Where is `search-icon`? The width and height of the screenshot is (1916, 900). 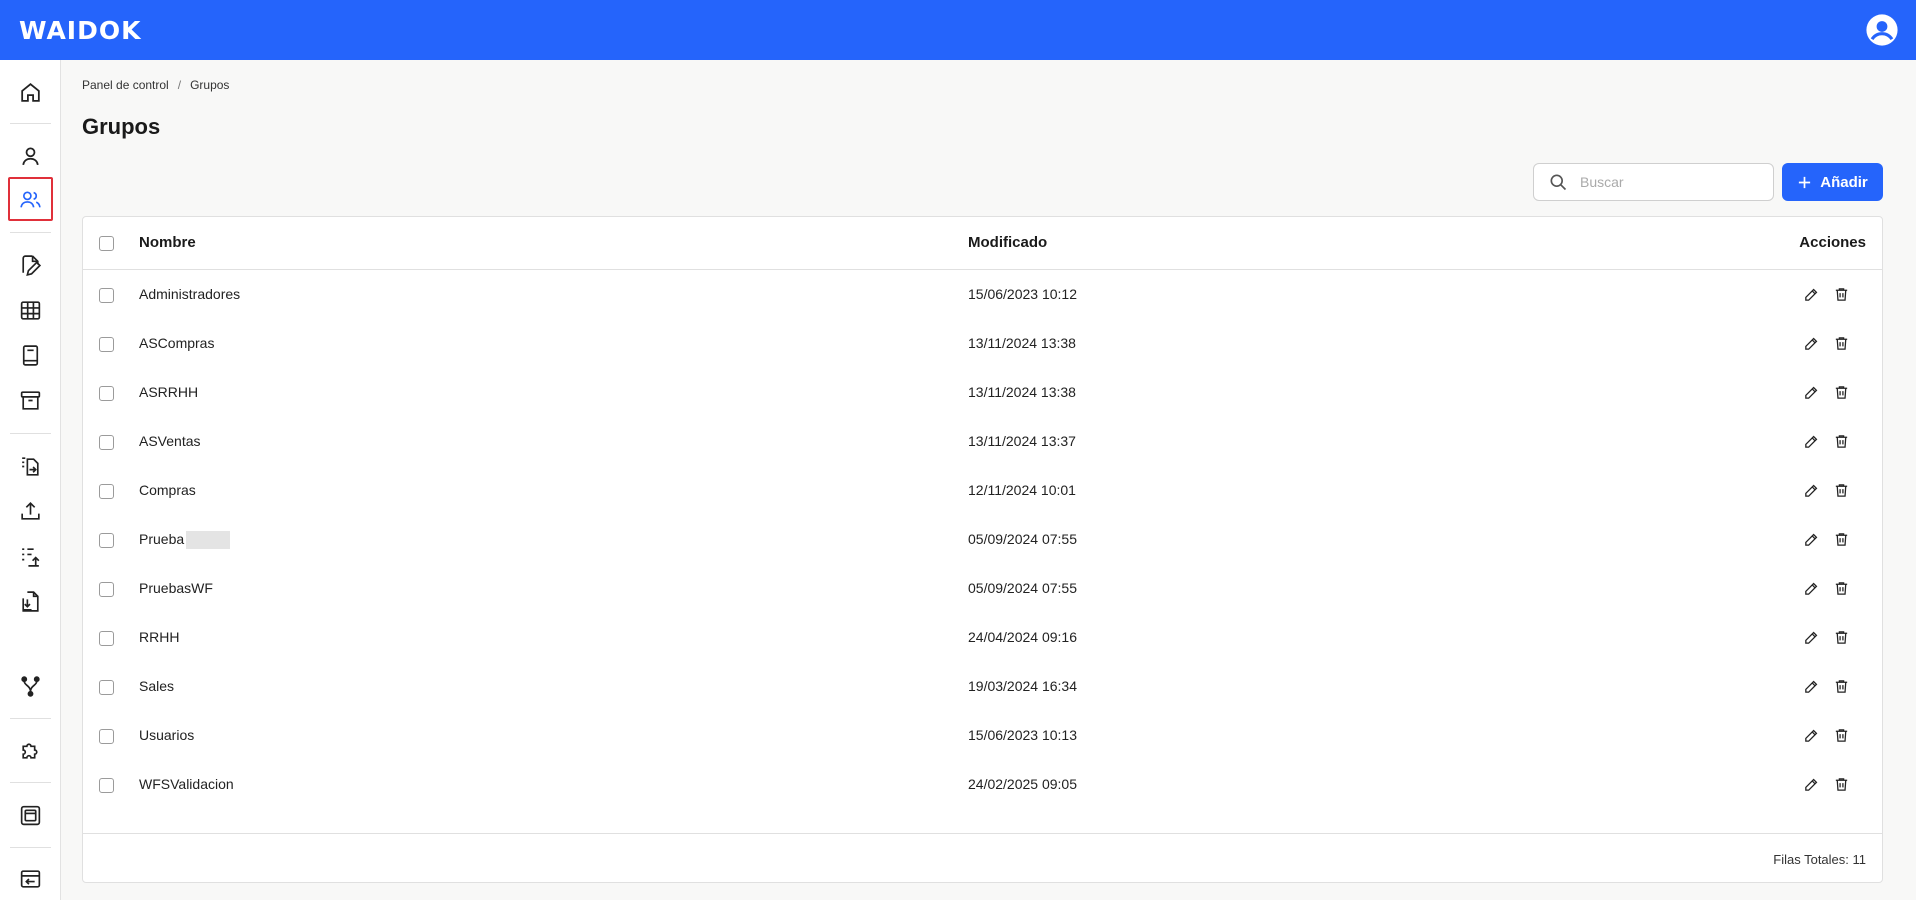 search-icon is located at coordinates (1558, 182).